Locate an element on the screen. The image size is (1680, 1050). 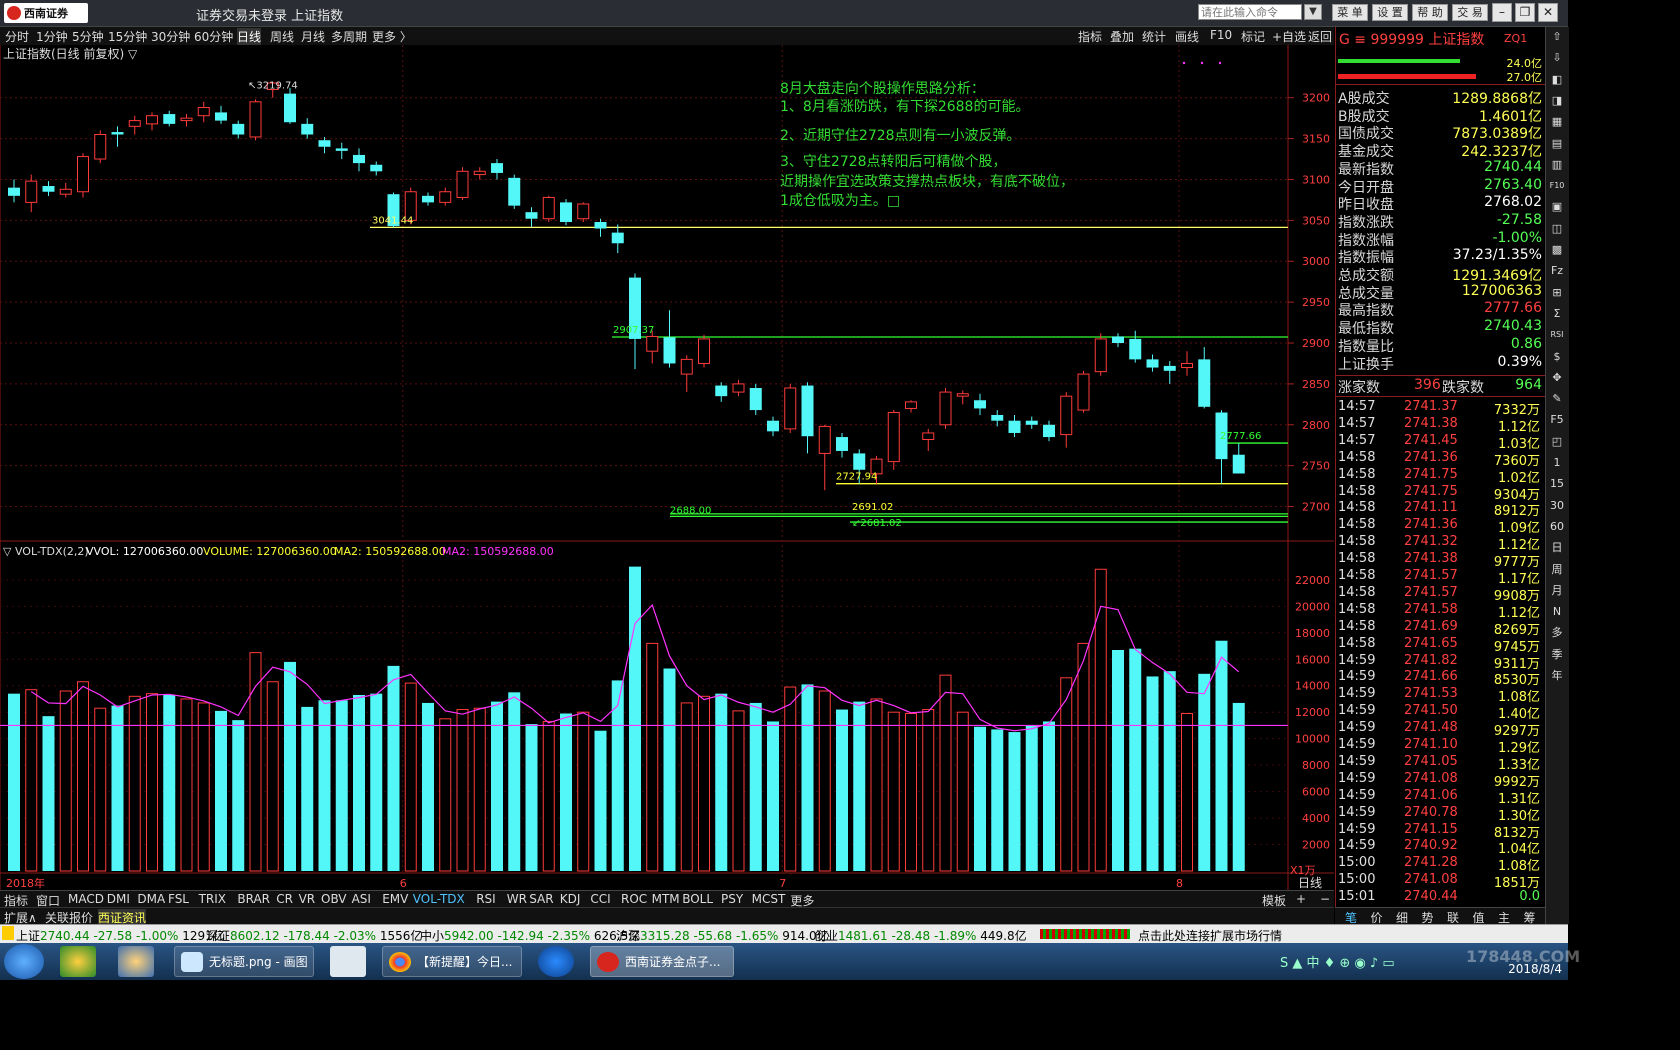
side-tool-icon: $ is located at coordinates (1557, 357).